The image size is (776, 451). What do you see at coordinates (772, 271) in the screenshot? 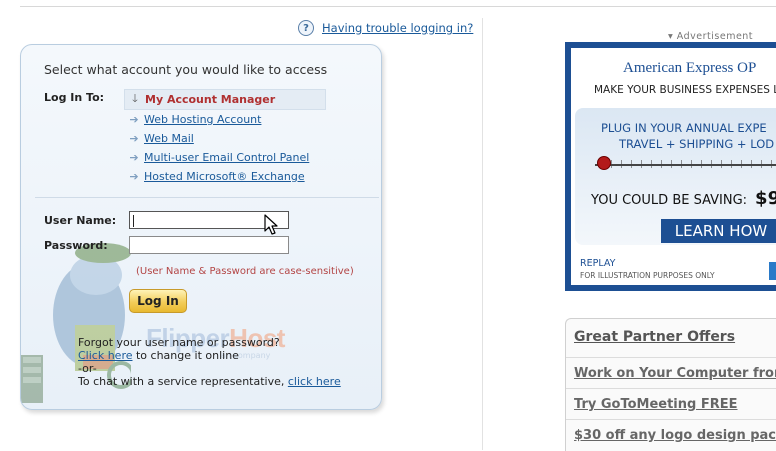
I see `amex-logo-icon` at bounding box center [772, 271].